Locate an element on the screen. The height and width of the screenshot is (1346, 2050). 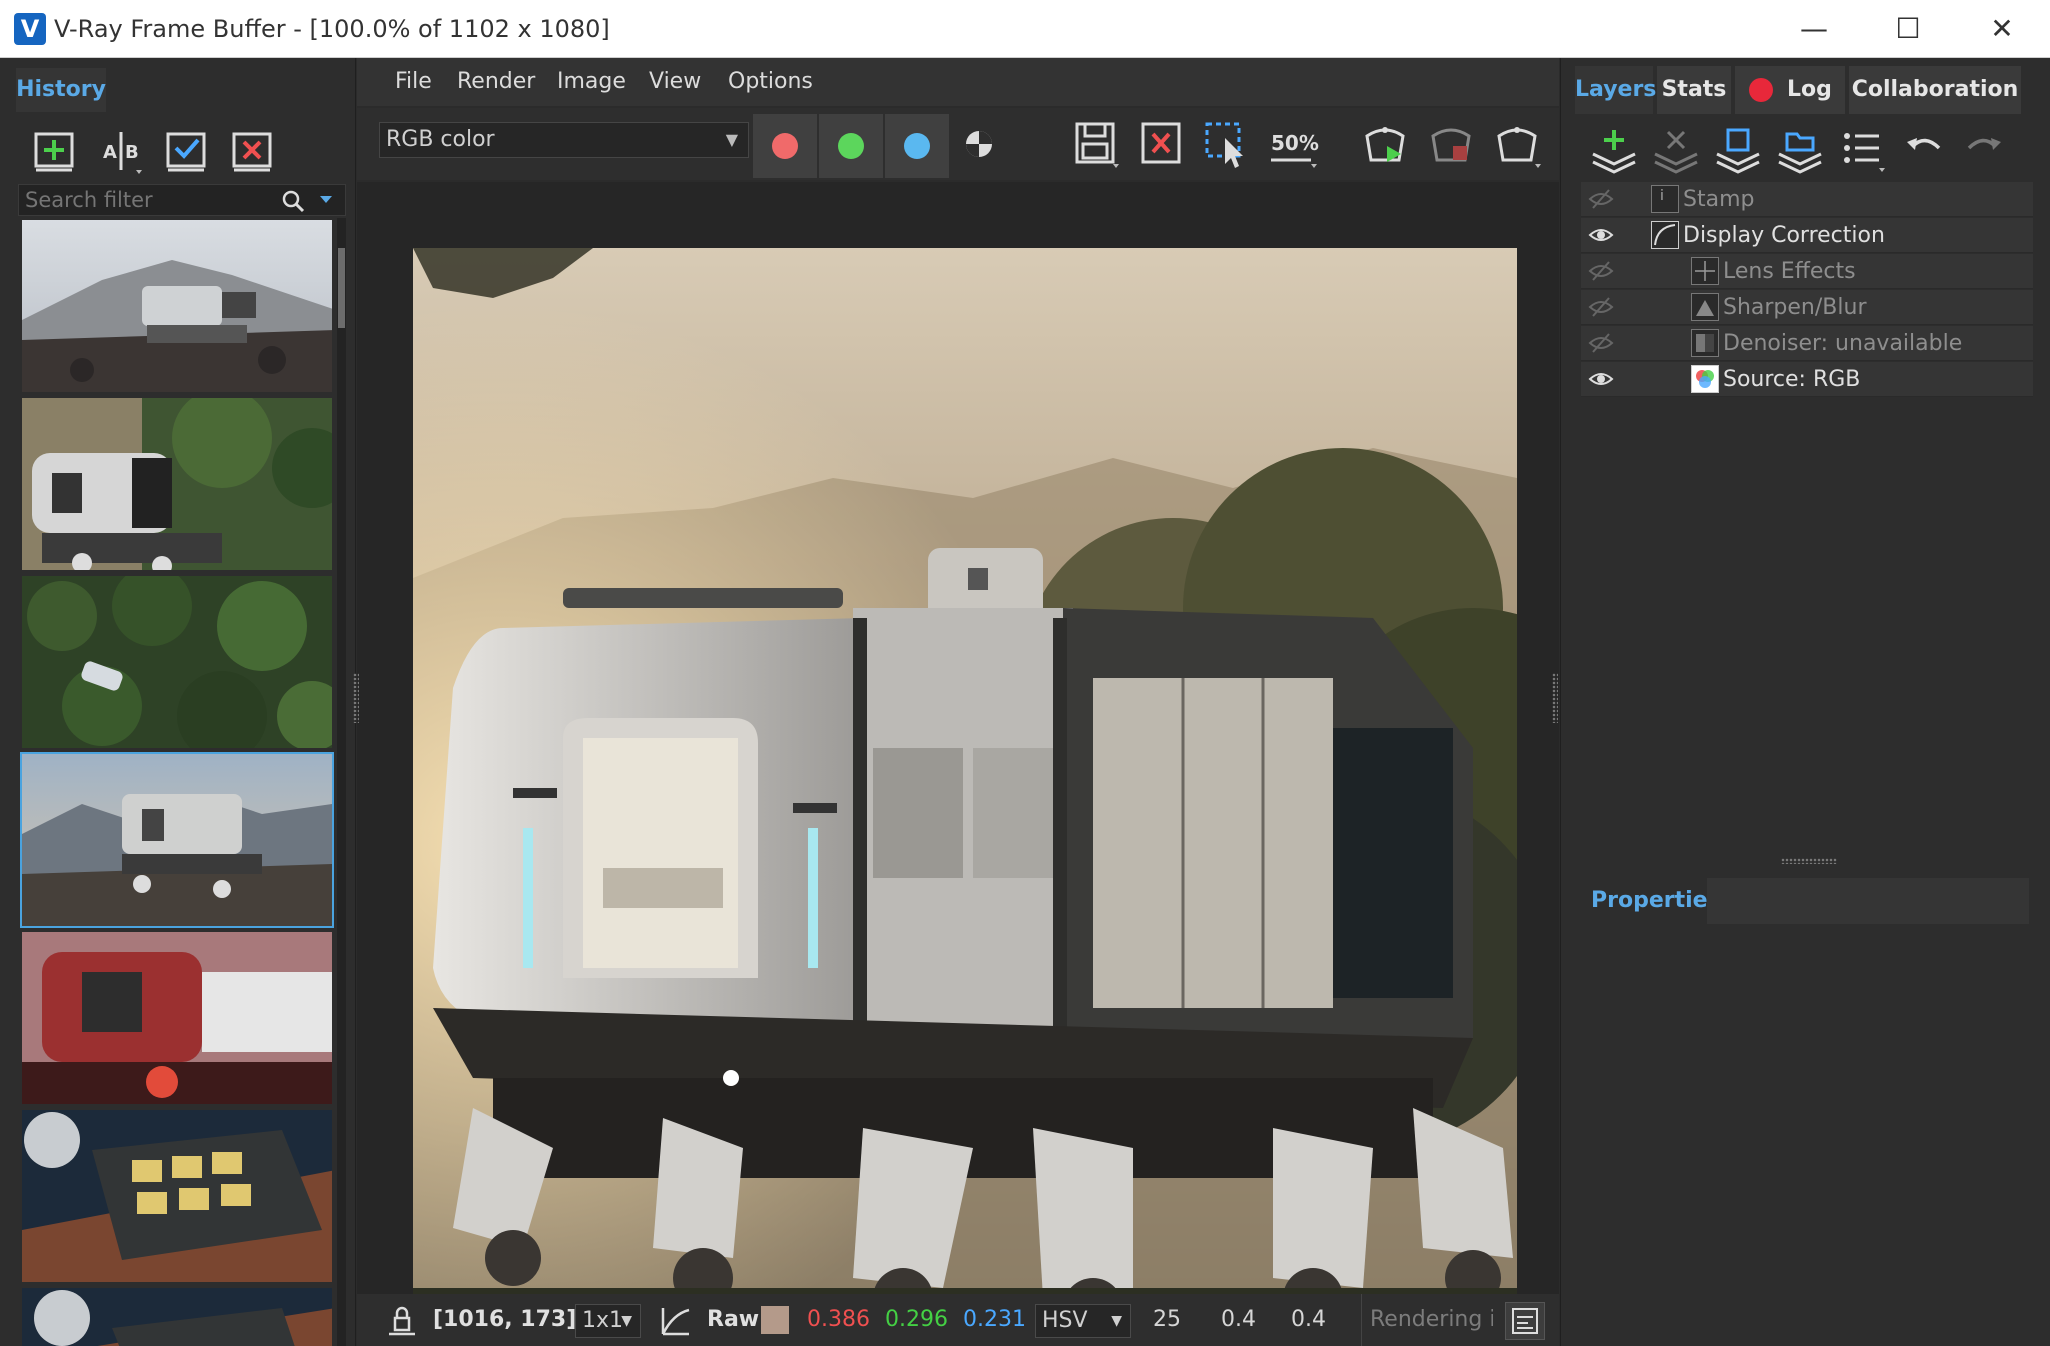
raw-mode-label: Raw is located at coordinates (733, 1320).